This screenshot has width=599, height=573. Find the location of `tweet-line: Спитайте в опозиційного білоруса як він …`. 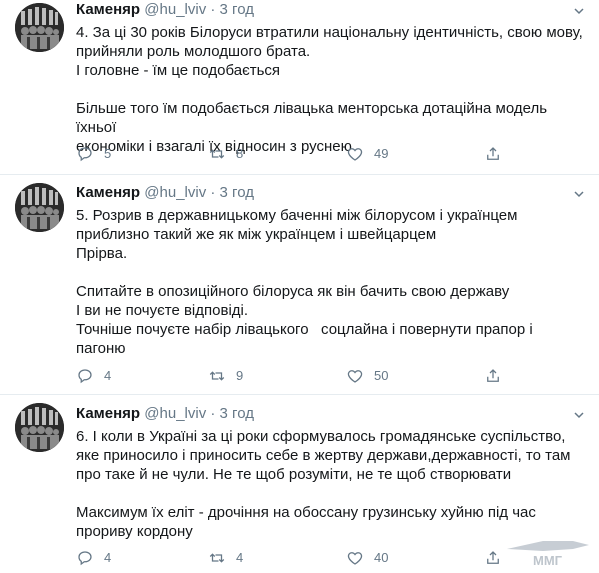

tweet-line: Спитайте в опозиційного білоруса як він … is located at coordinates (293, 291).